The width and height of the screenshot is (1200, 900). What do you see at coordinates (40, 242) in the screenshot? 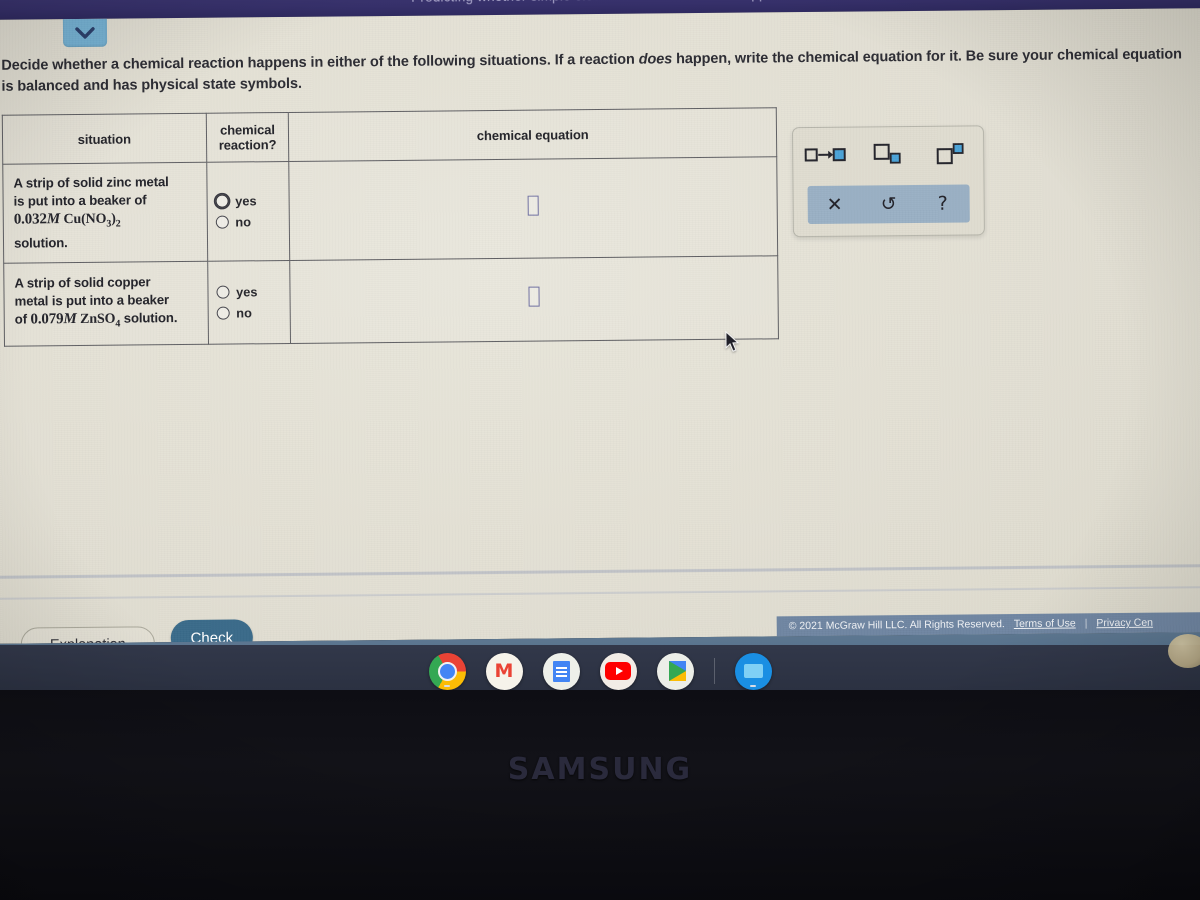
I see `situation-1-line-4: solution.` at bounding box center [40, 242].